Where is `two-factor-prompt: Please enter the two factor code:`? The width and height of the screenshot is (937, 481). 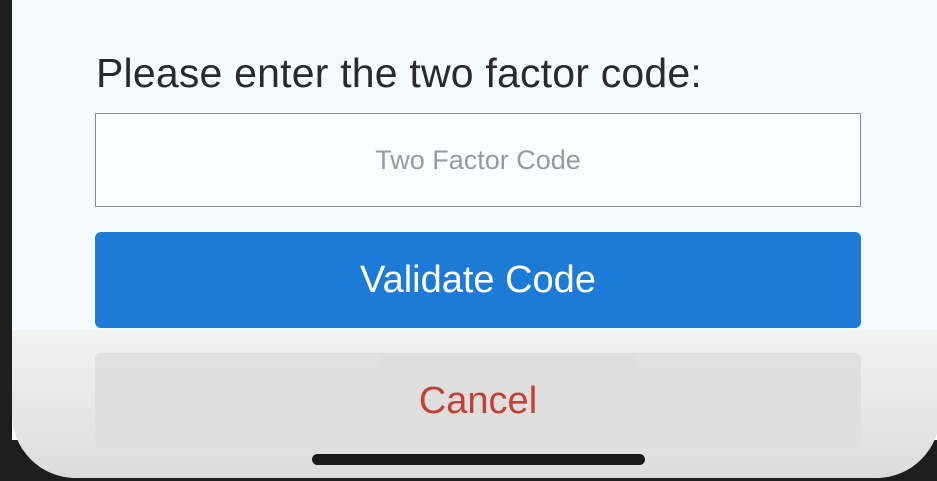
two-factor-prompt: Please enter the two factor code: is located at coordinates (399, 73).